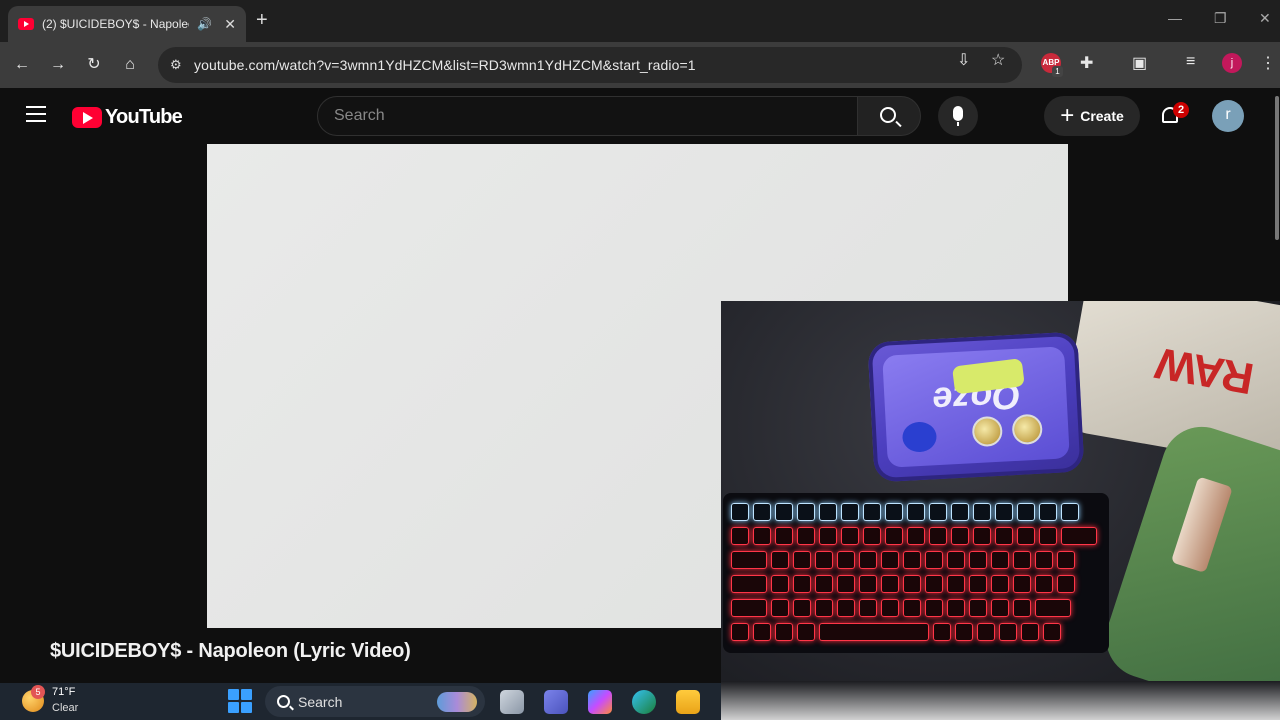 This screenshot has width=1280, height=720. Describe the element at coordinates (600, 702) in the screenshot. I see `copilot-icon` at that location.